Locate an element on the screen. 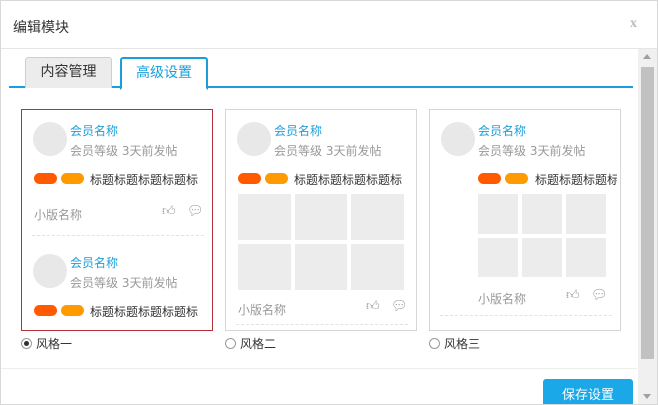 This screenshot has height=405, width=658. close-icon: x is located at coordinates (633, 24).